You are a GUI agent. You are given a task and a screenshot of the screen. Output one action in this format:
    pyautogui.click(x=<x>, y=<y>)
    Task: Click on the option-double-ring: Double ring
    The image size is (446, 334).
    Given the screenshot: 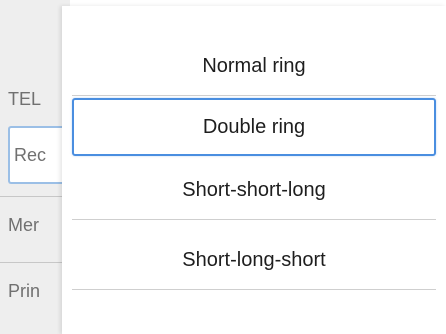 What is the action you would take?
    pyautogui.click(x=254, y=127)
    